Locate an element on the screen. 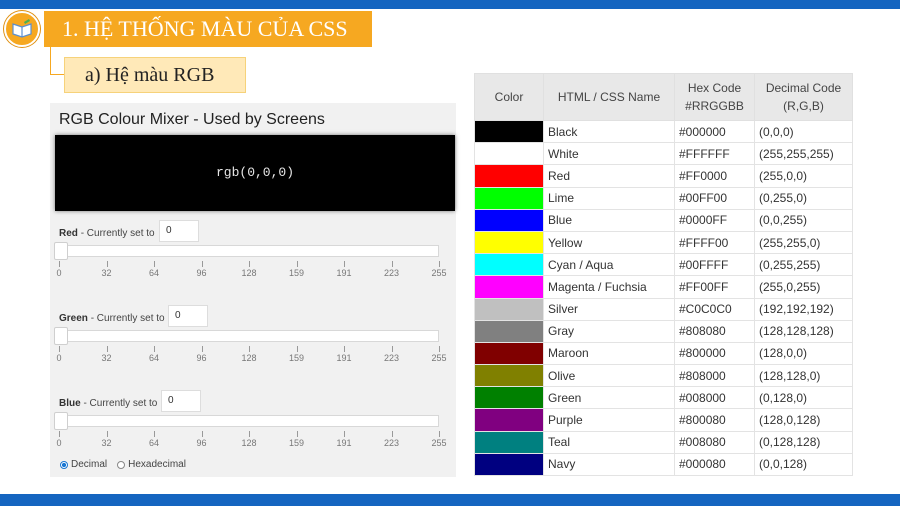 This screenshot has height=506, width=900. decimal-code-cell: (0,0,255) is located at coordinates (803, 220).